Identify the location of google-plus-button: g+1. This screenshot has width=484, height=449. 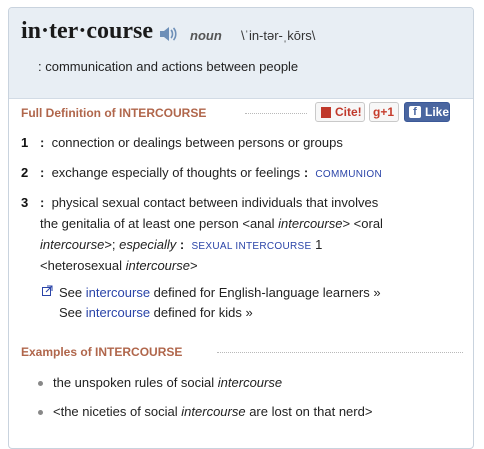
(384, 112).